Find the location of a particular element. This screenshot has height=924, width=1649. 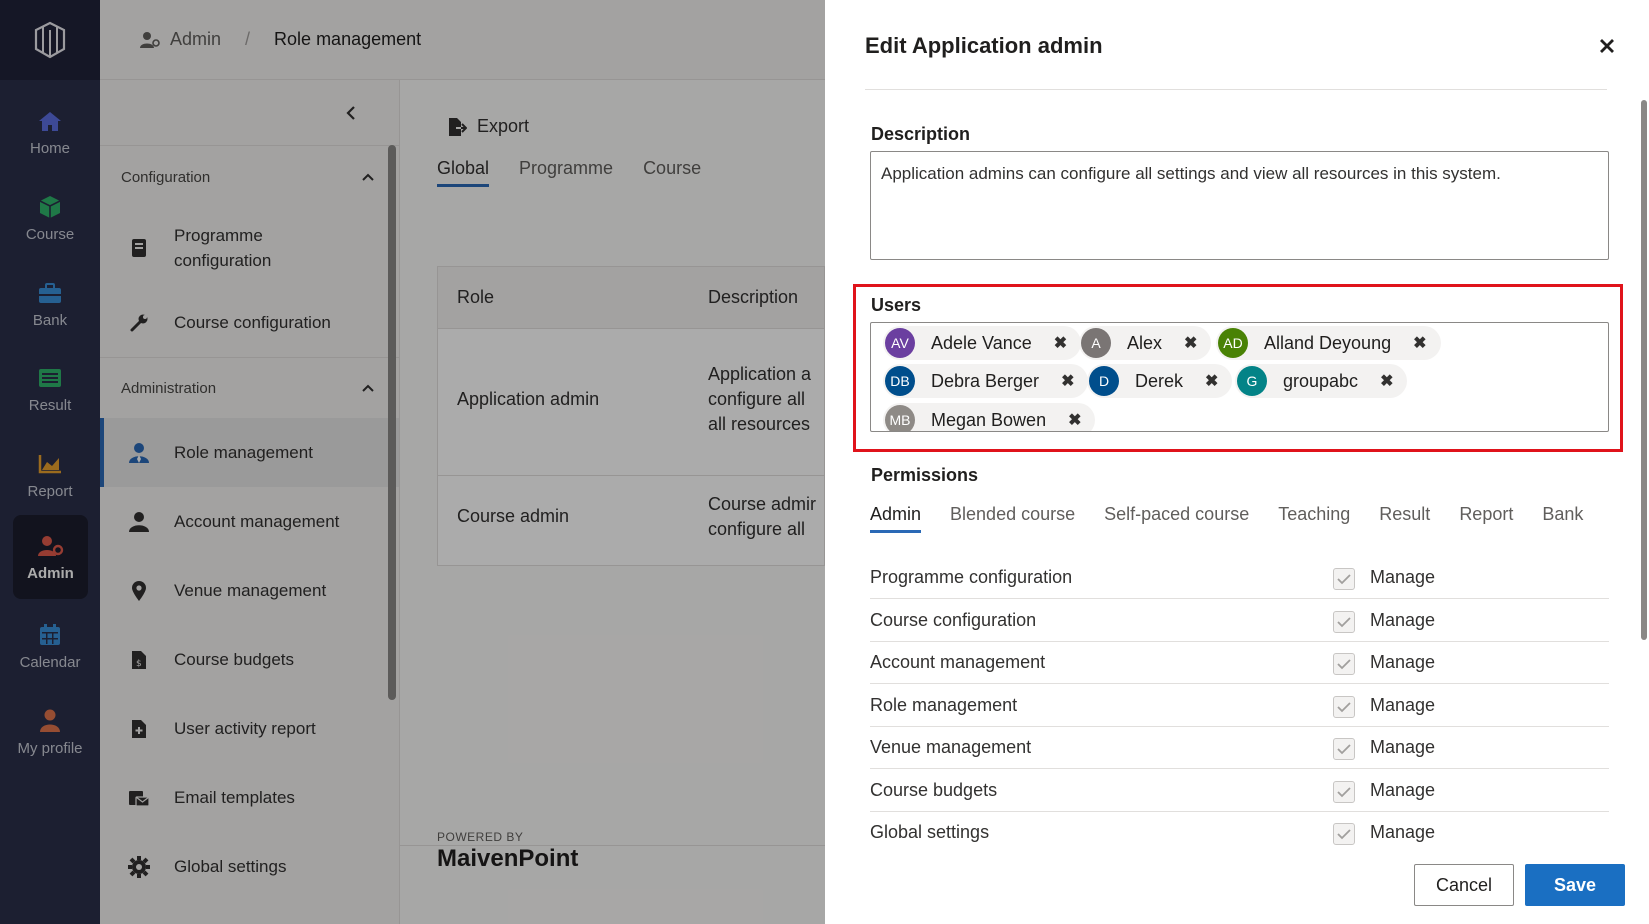

permission-row: Role management Manage is located at coordinates (1239, 706).